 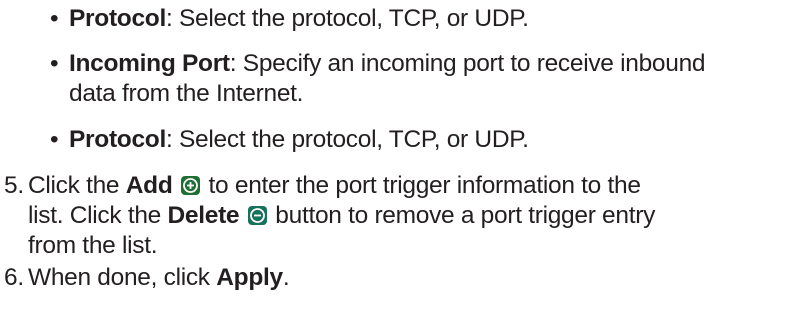 What do you see at coordinates (149, 185) in the screenshot?
I see `add-term: Add` at bounding box center [149, 185].